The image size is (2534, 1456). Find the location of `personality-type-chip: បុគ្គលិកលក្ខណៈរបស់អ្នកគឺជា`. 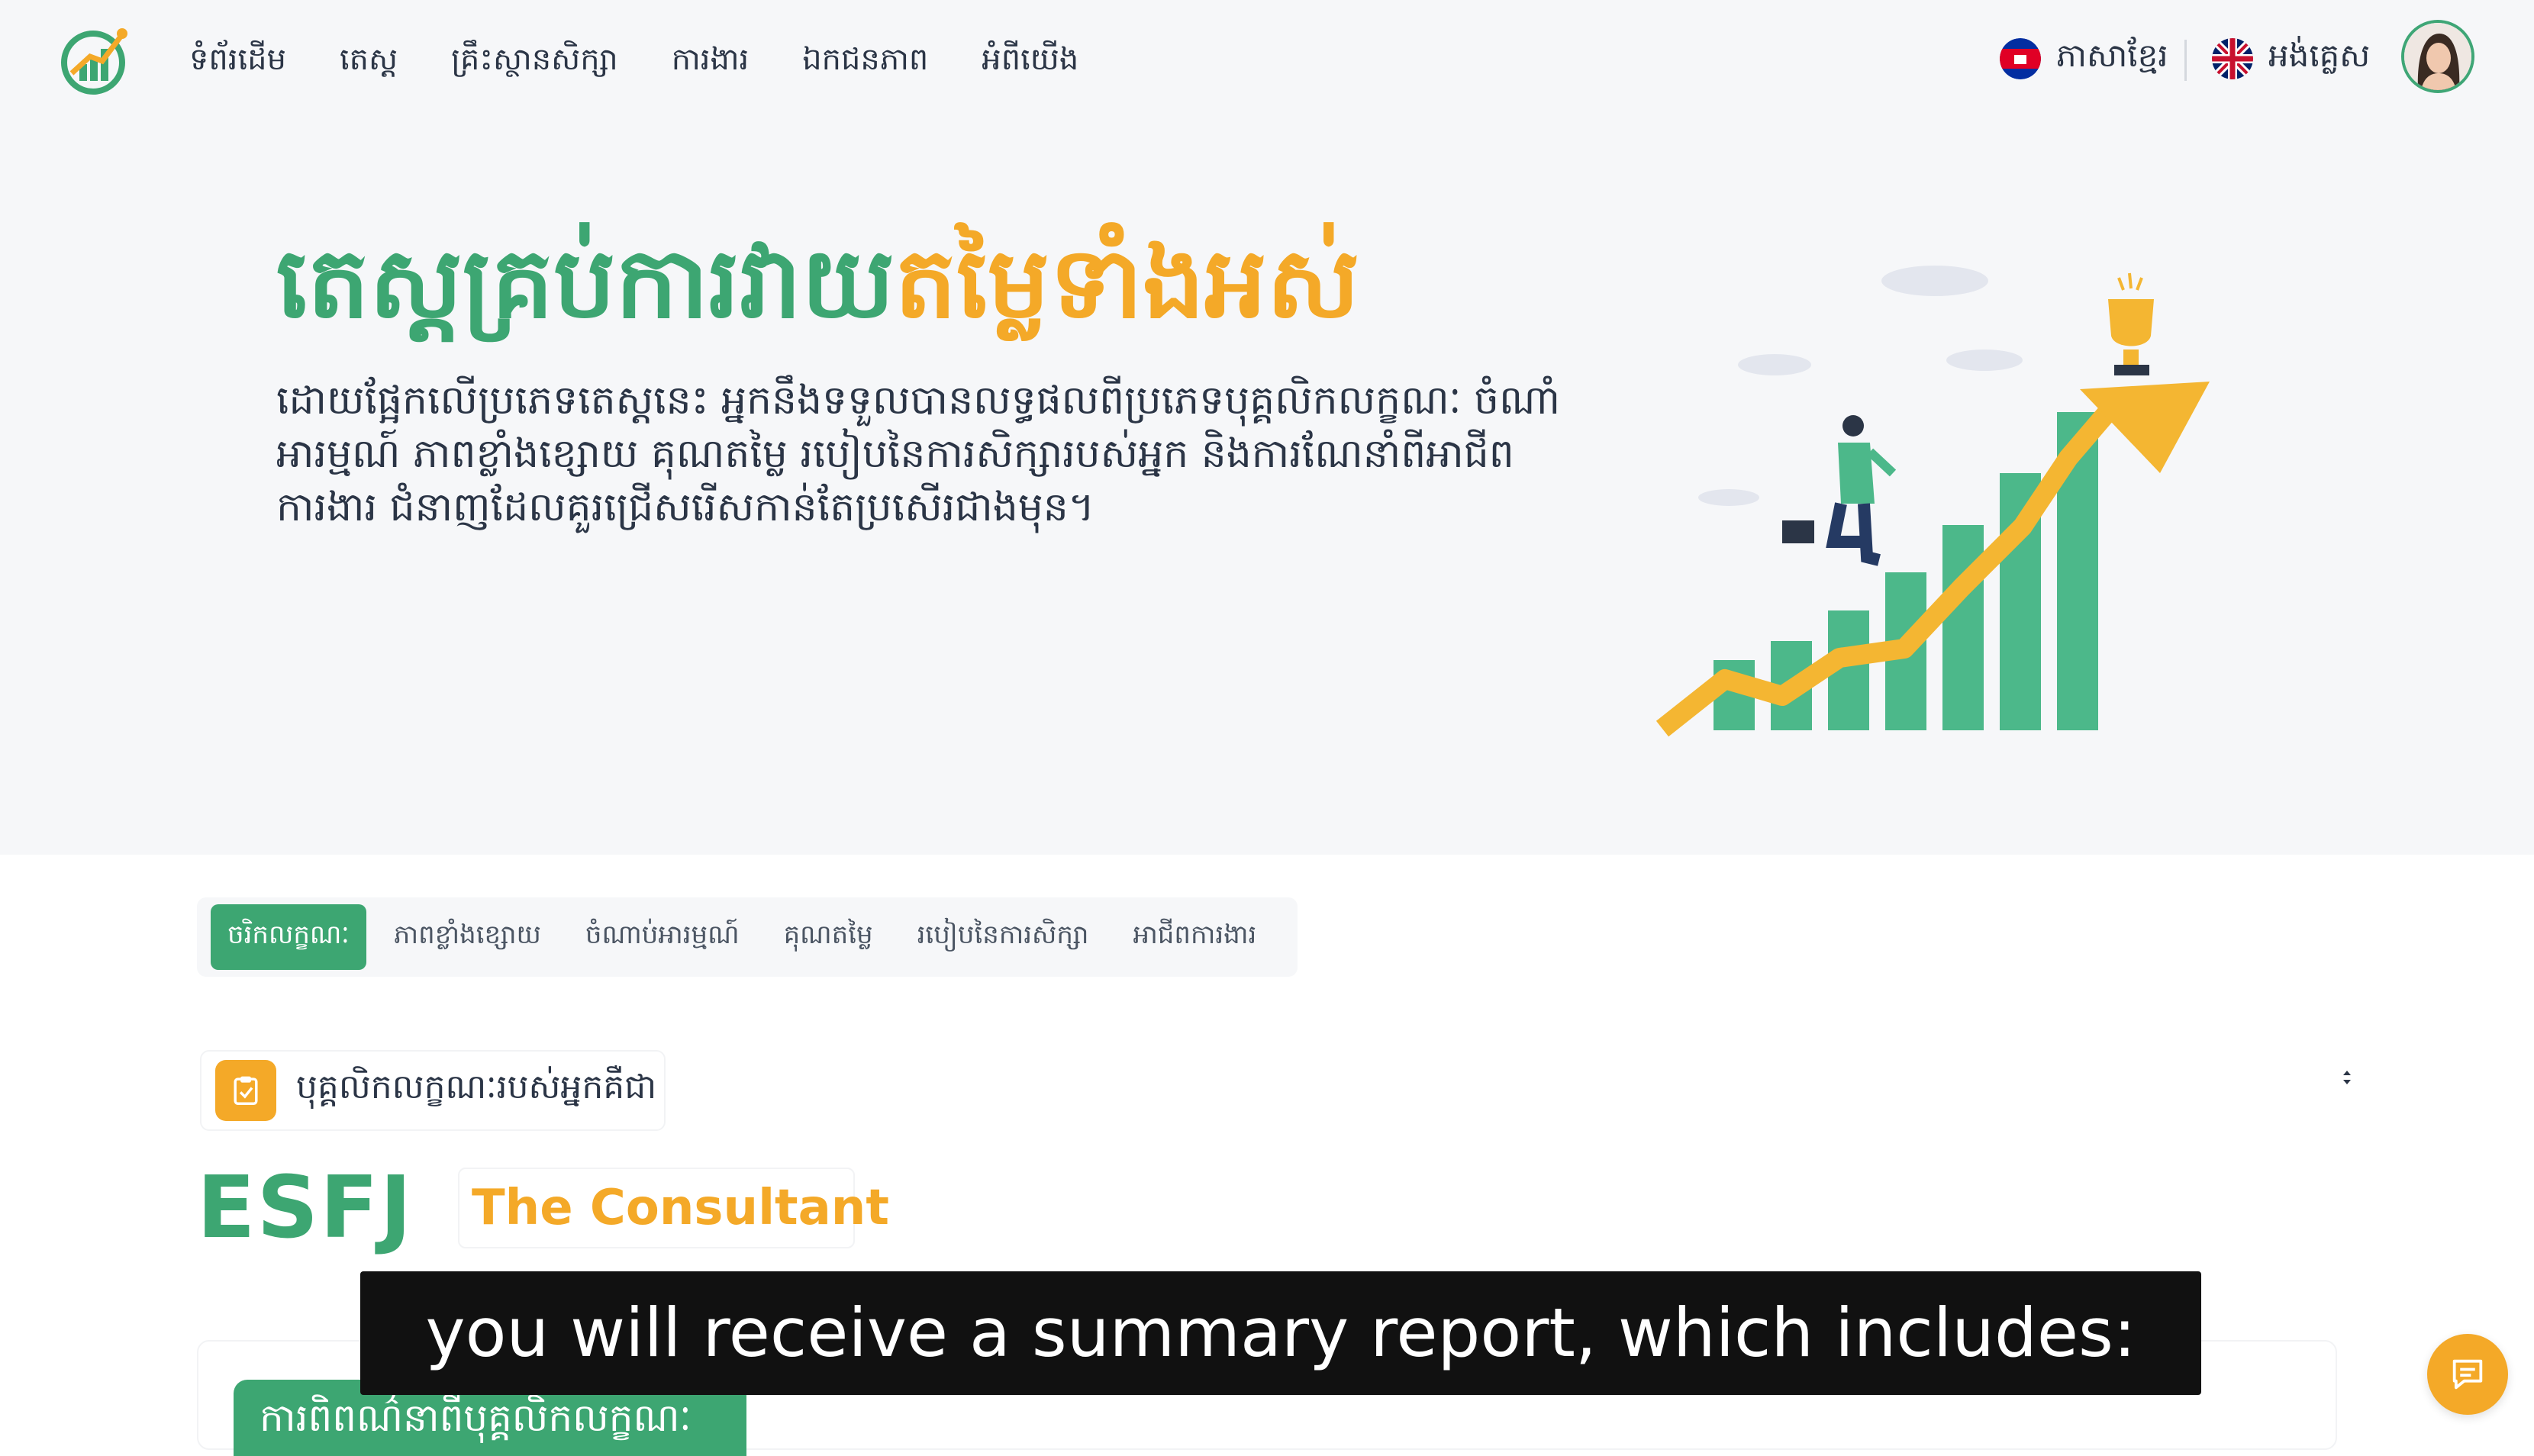

personality-type-chip: បុគ្គលិកលក្ខណៈរបស់អ្នកគឺជា is located at coordinates (433, 1090).